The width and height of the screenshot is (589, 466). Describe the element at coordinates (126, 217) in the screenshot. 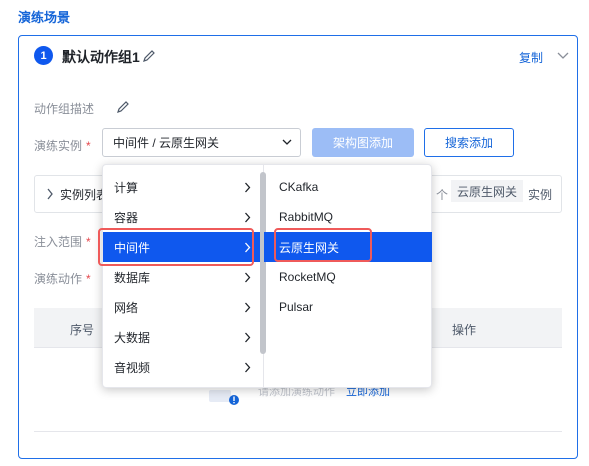

I see `category-label: 容器` at that location.